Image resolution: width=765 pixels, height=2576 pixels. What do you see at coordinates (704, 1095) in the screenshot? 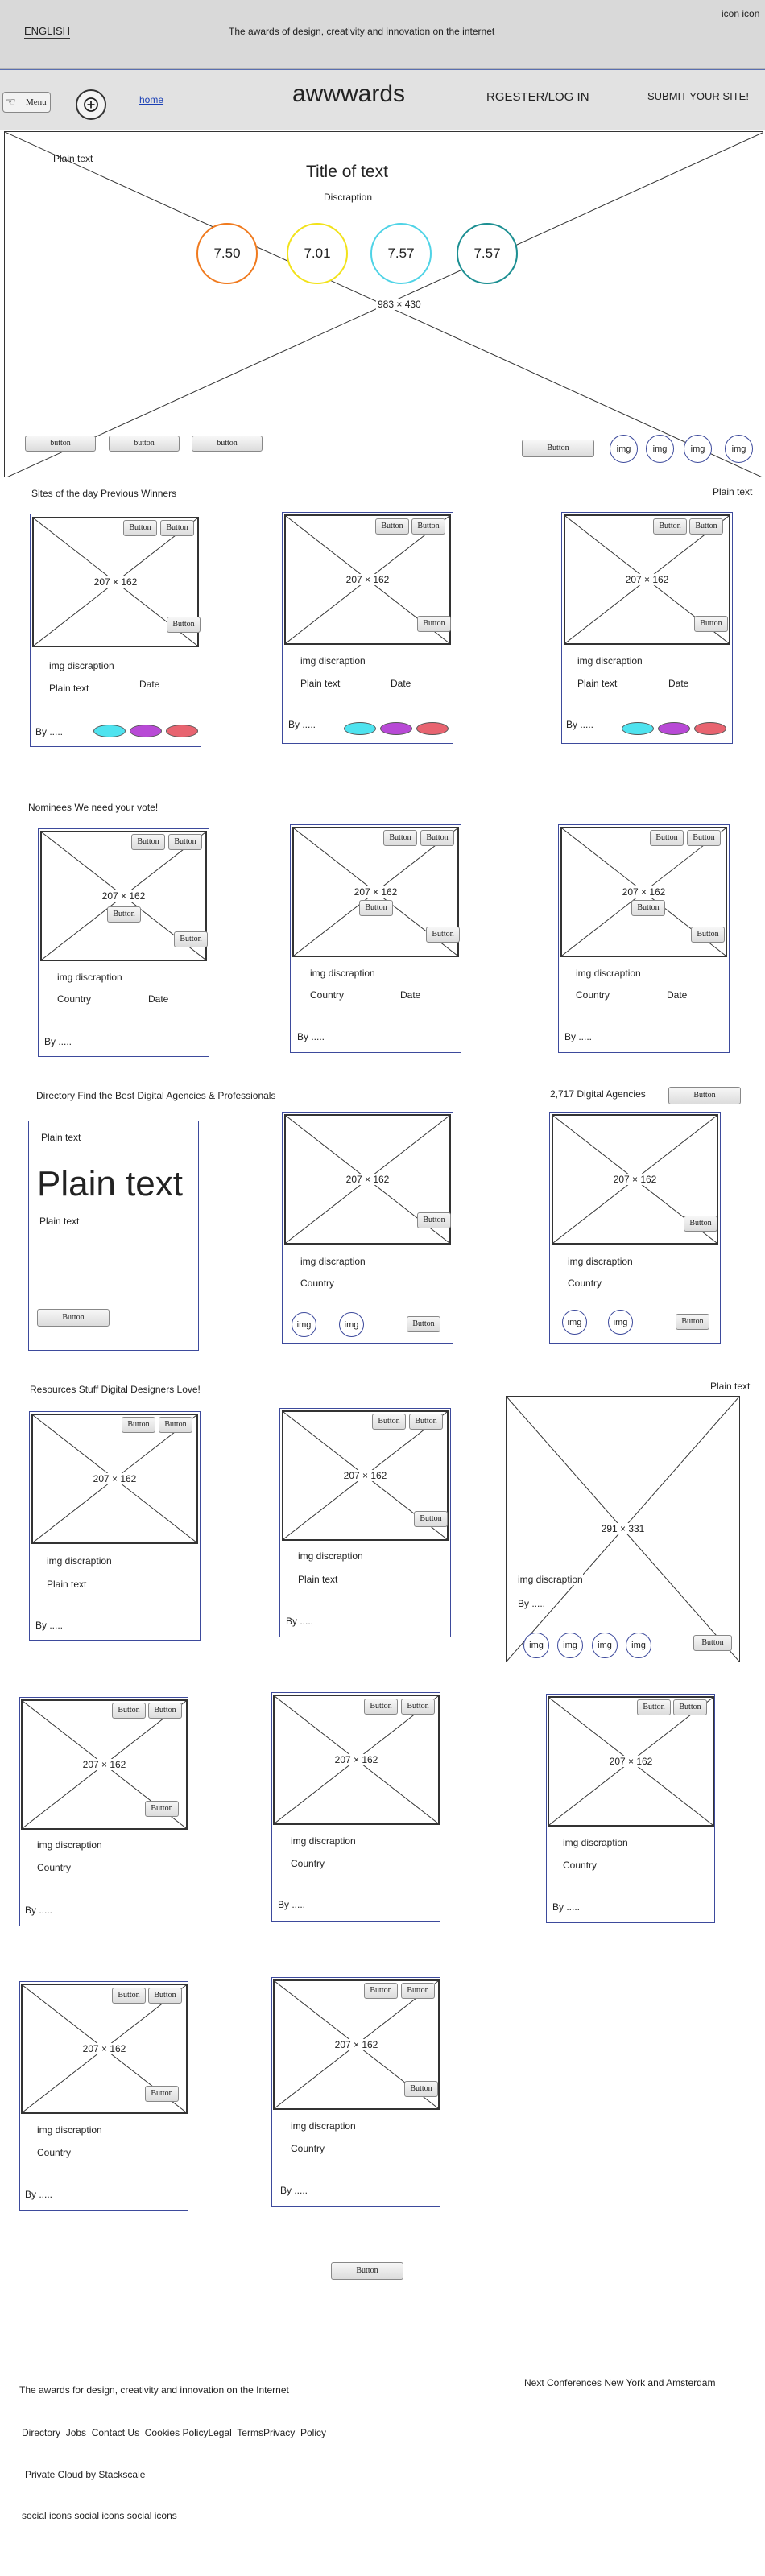
I see `directory-button: Button` at bounding box center [704, 1095].